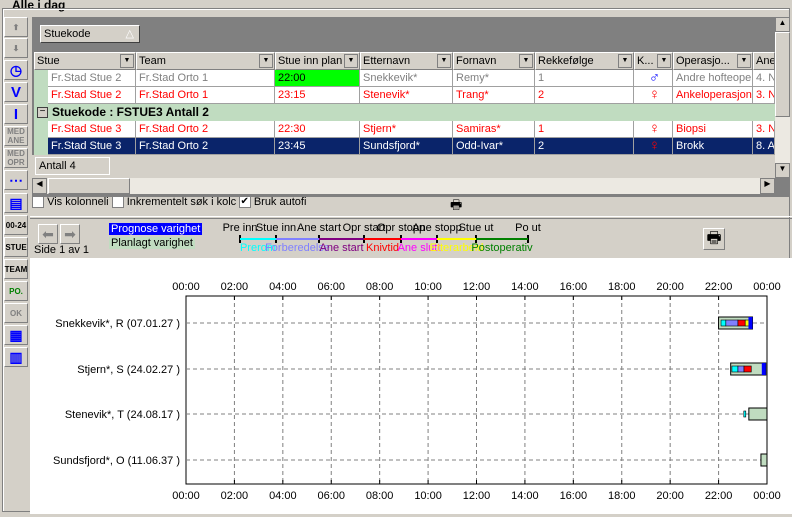  What do you see at coordinates (653, 78) in the screenshot?
I see `cell-sex: ♂` at bounding box center [653, 78].